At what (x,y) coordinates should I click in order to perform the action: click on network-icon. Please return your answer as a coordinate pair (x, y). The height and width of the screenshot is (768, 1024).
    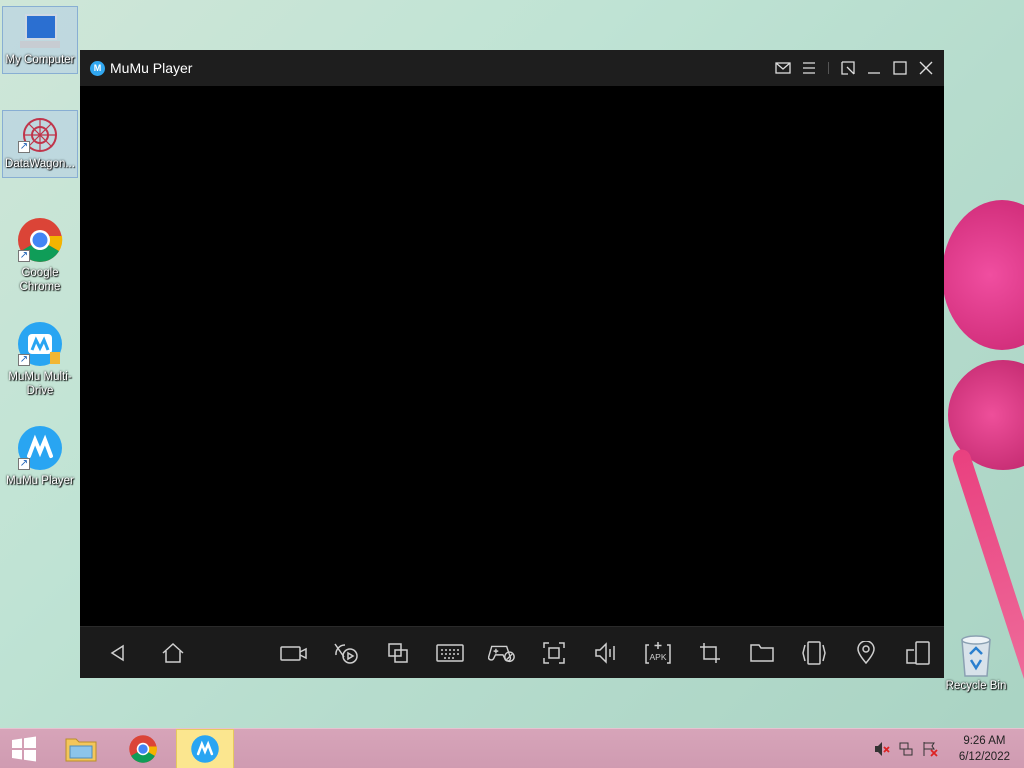
    Looking at the image, I should click on (906, 749).